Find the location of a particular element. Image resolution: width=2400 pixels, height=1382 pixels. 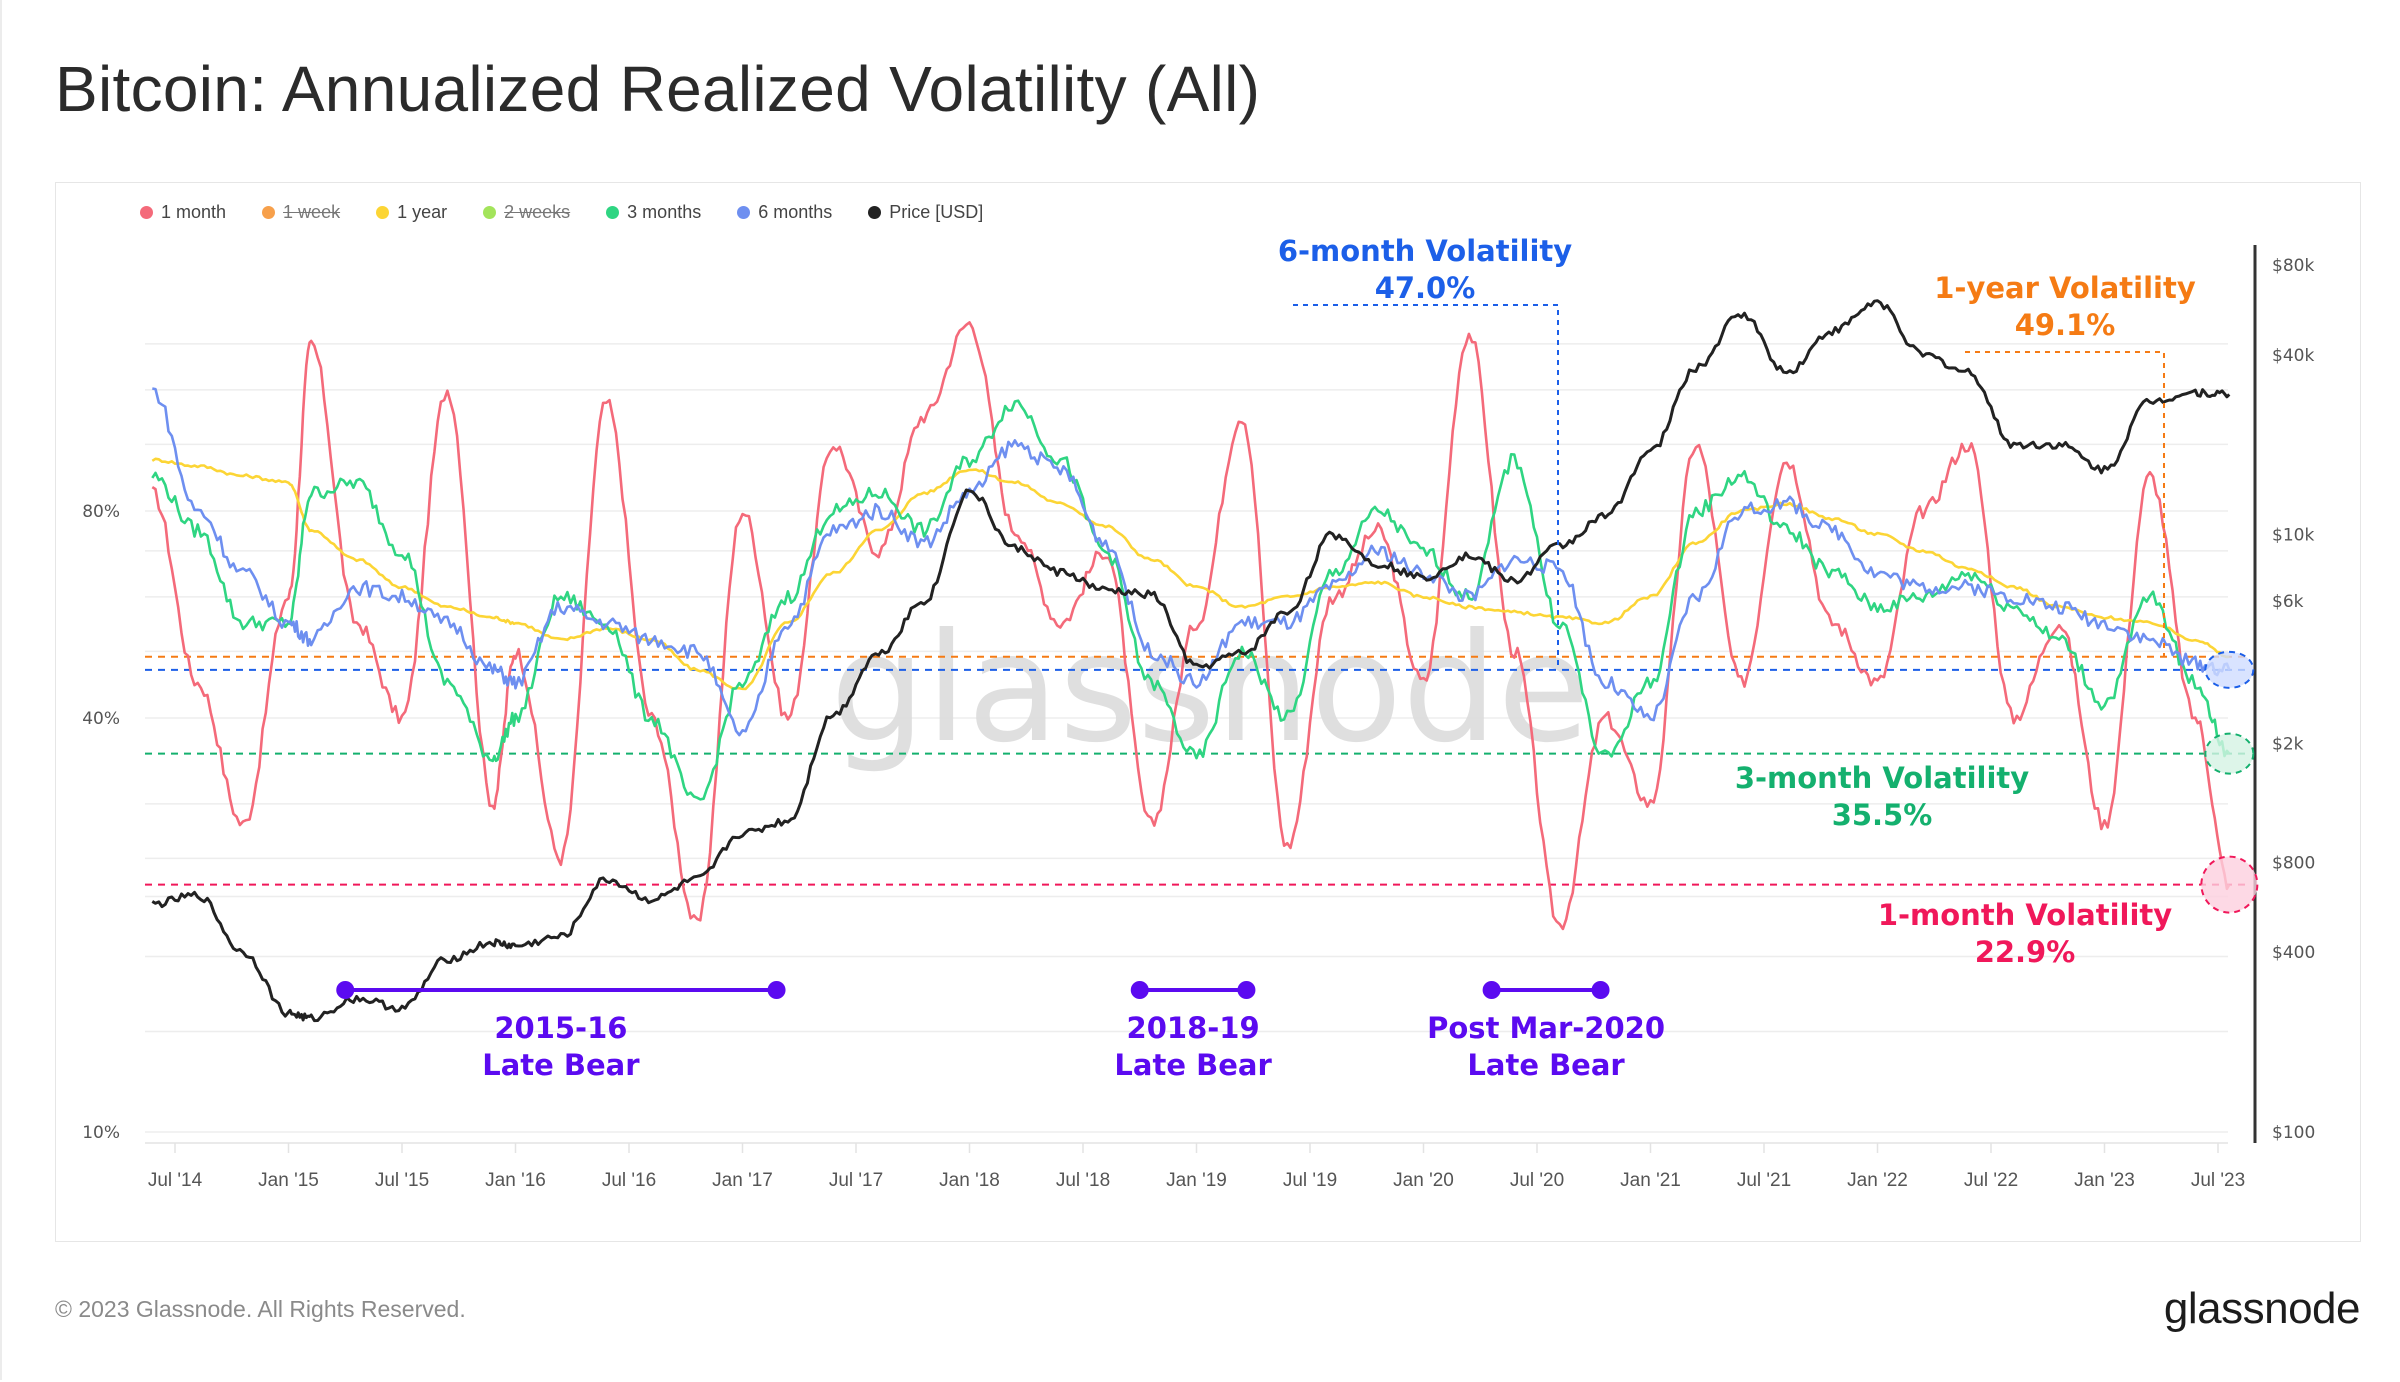

x-tick-label: Jul '15 is located at coordinates (402, 1180).